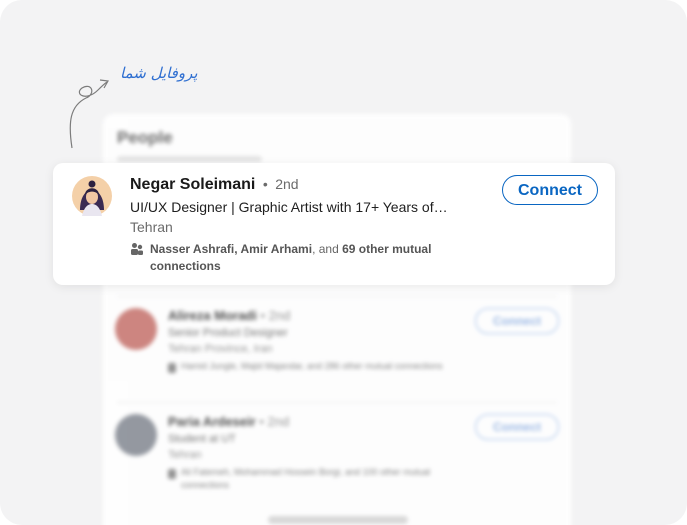 The image size is (687, 525). Describe the element at coordinates (189, 159) in the screenshot. I see `people-subtitle-placeholder` at that location.